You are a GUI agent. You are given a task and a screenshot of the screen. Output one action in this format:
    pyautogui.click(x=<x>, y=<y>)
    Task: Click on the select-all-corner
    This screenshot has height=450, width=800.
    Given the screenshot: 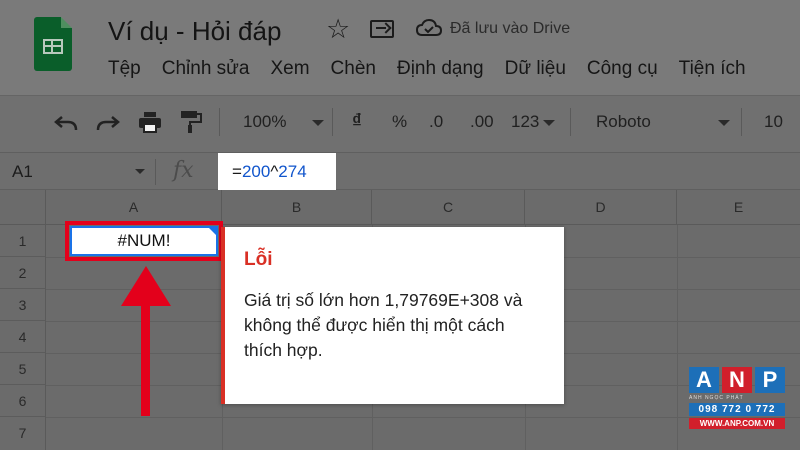 What is the action you would take?
    pyautogui.click(x=23, y=207)
    